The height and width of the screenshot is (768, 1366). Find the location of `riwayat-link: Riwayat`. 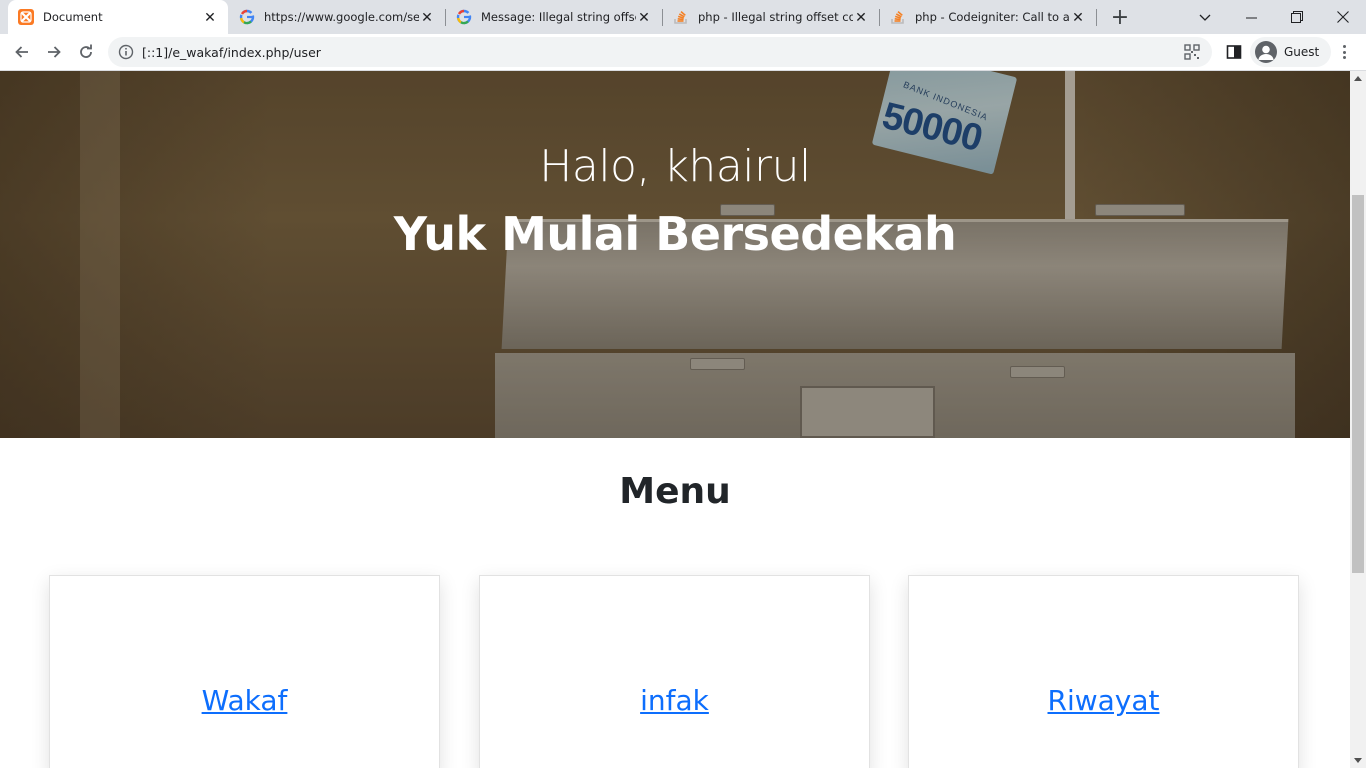

riwayat-link: Riwayat is located at coordinates (1103, 700).